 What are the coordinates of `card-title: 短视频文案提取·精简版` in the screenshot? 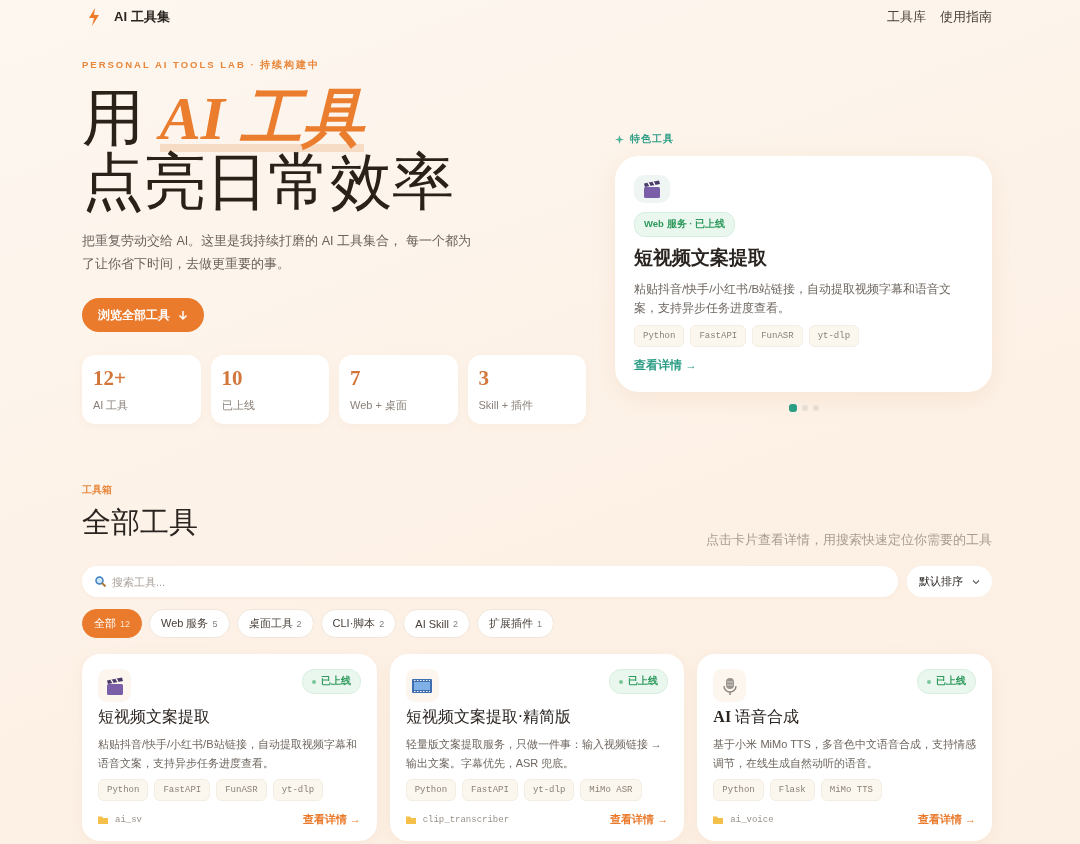 It's located at (488, 717).